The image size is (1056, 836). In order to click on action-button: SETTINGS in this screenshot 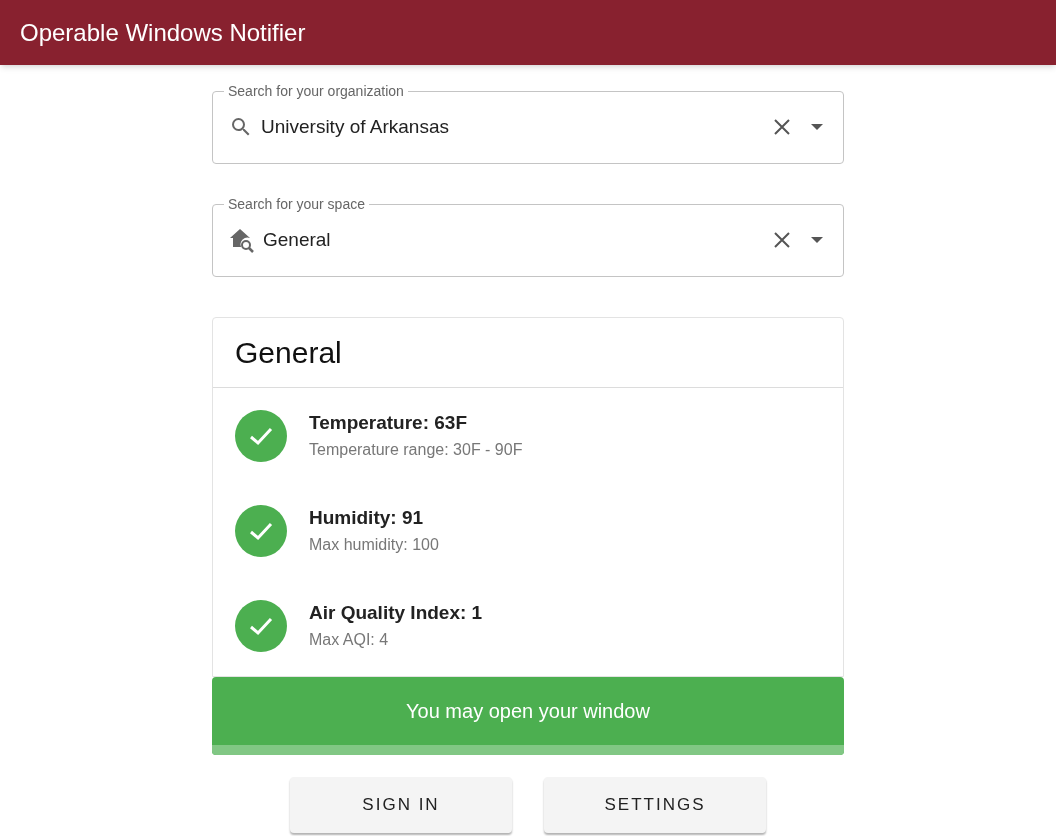, I will do `click(655, 805)`.